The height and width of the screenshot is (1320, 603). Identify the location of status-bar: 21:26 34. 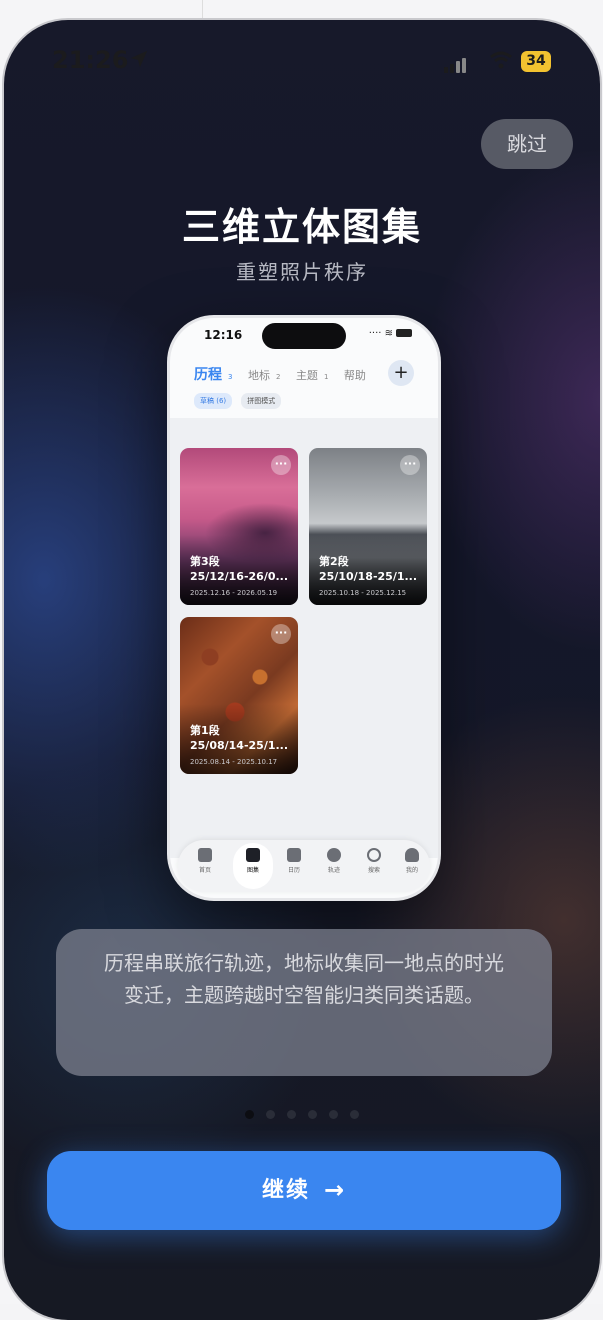
(302, 60).